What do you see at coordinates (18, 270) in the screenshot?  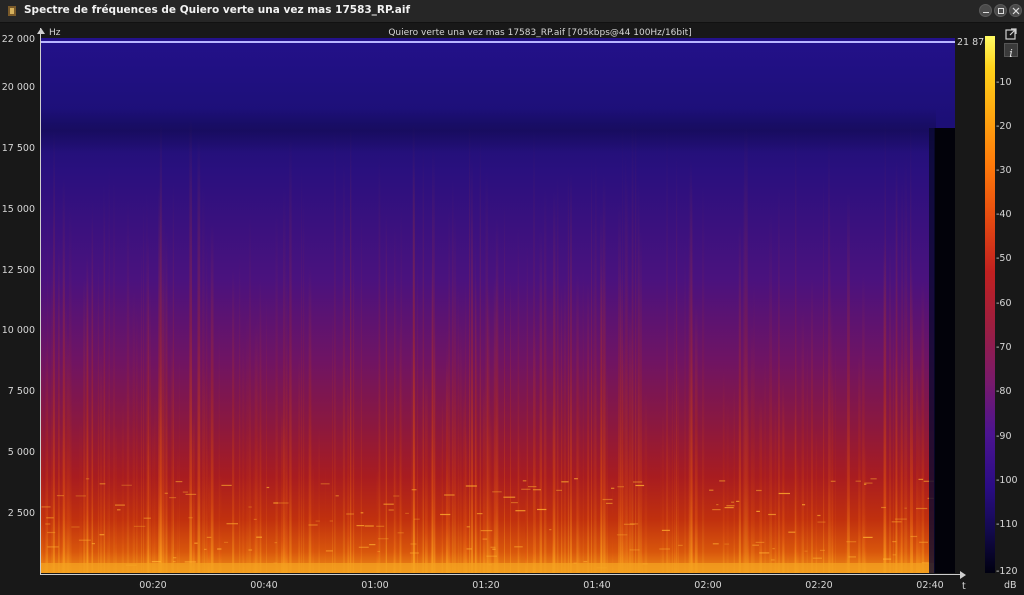 I see `y-tick-label: 12 500` at bounding box center [18, 270].